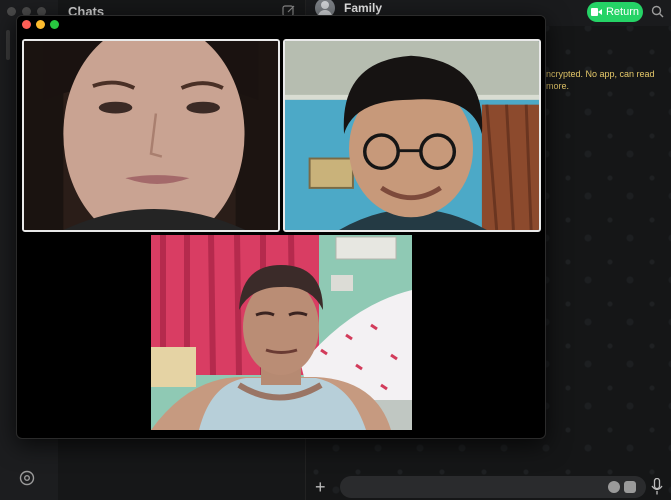  I want to click on return-to-call-button: Return, so click(615, 12).